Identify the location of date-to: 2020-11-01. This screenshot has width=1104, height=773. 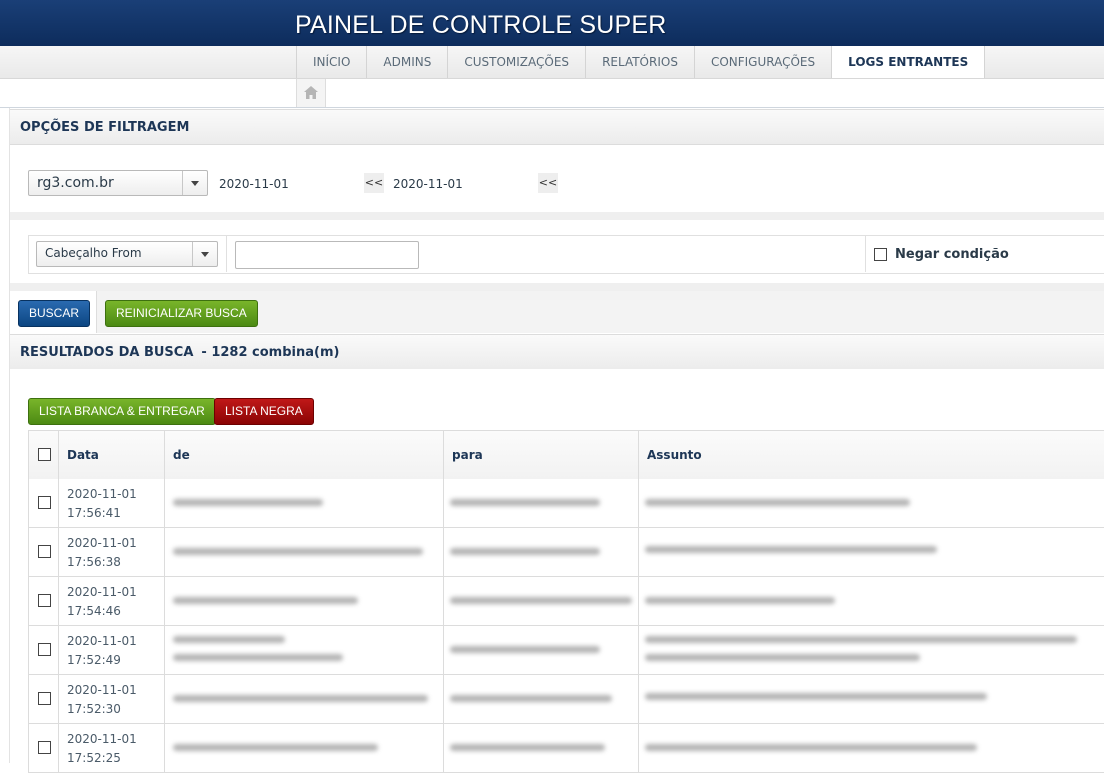
(428, 184).